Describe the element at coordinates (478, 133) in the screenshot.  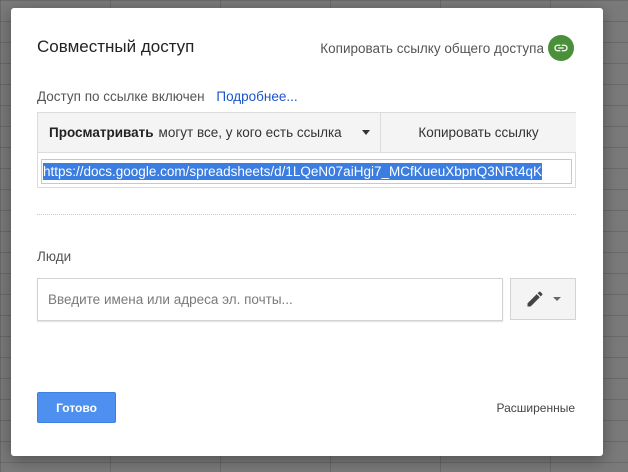
I see `copy-link-button: Копировать ссылку` at that location.